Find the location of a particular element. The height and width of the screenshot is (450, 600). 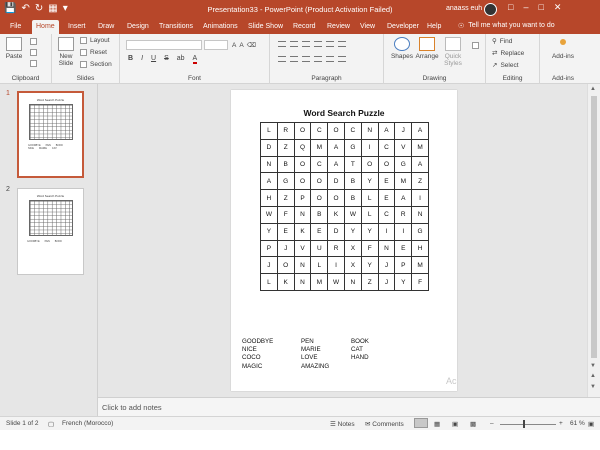

minimize-icon: – is located at coordinates (525, 7).